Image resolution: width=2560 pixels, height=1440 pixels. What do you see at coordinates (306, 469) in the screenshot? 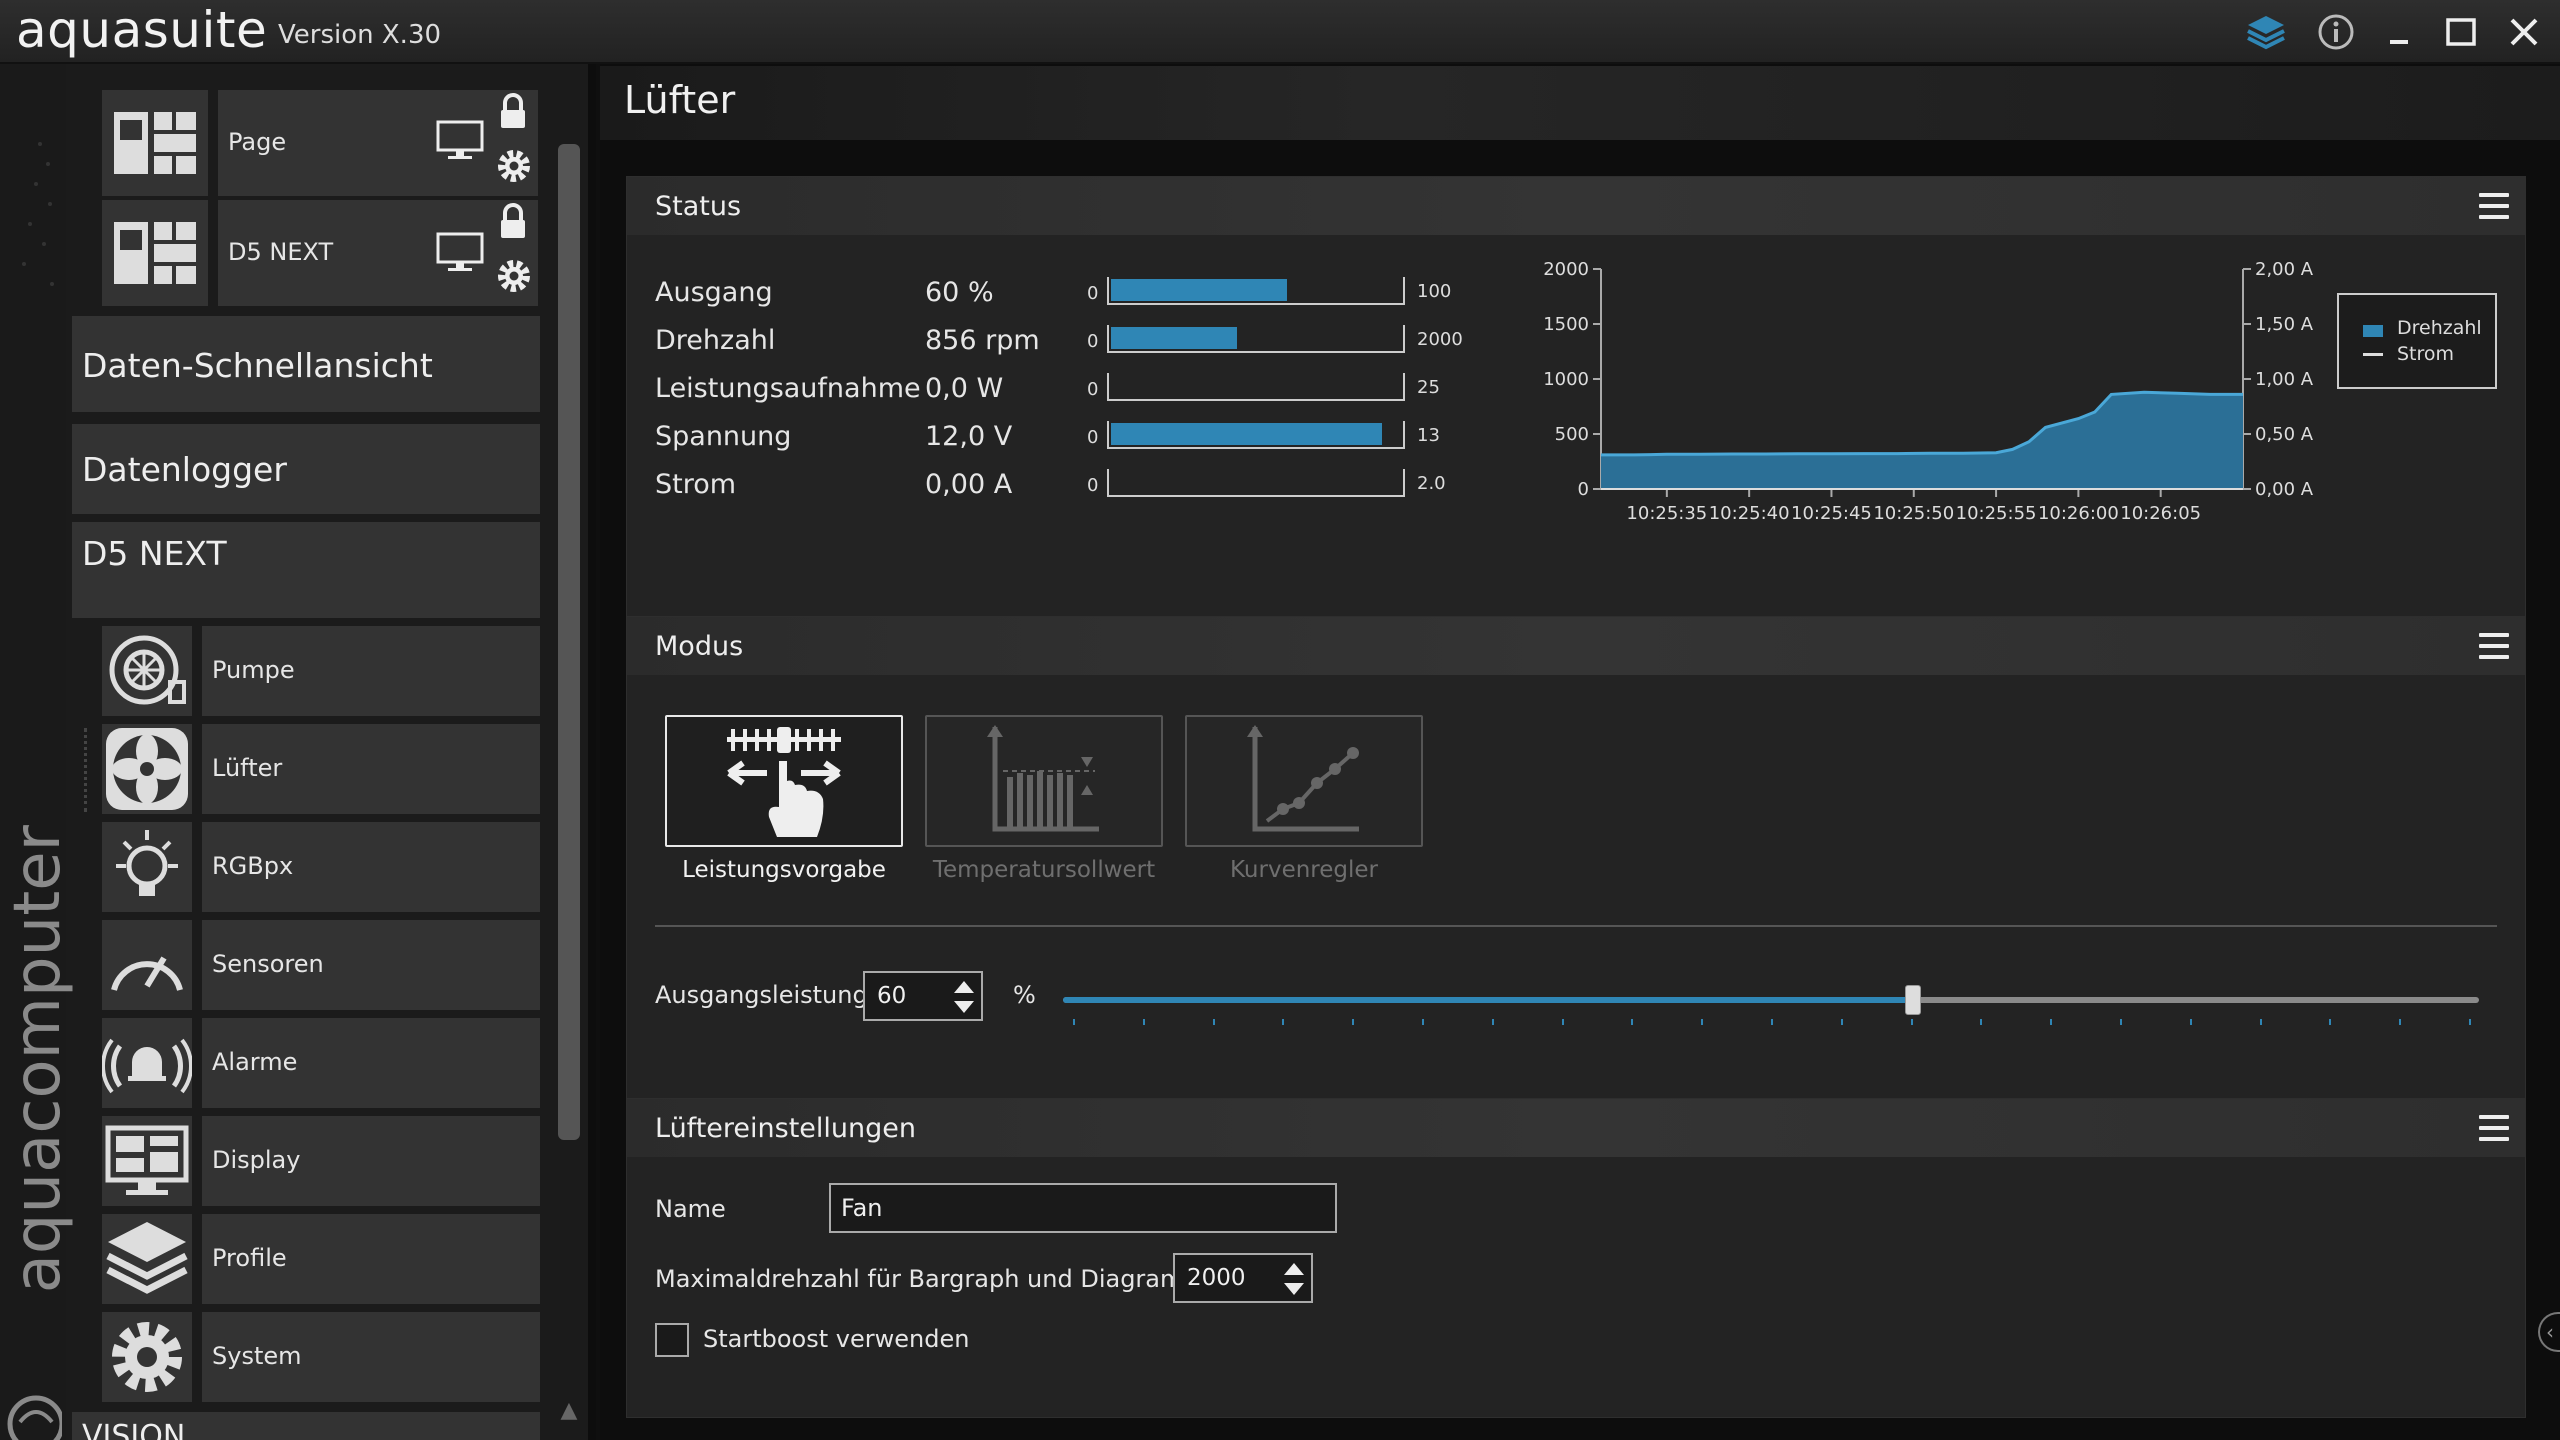
I see `sidebar-section-datalogger: Datenlogger` at bounding box center [306, 469].